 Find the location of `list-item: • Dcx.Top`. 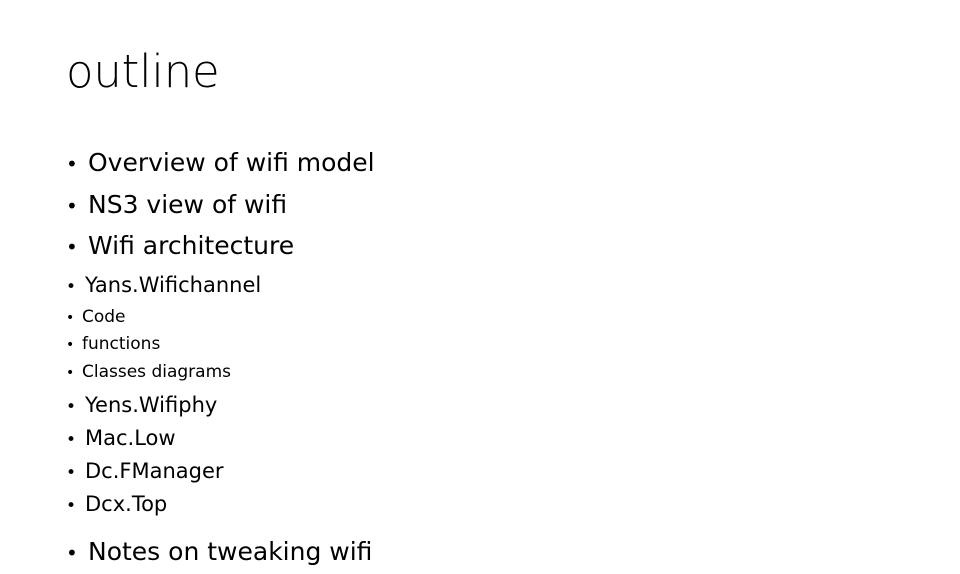

list-item: • Dcx.Top is located at coordinates (481, 505).